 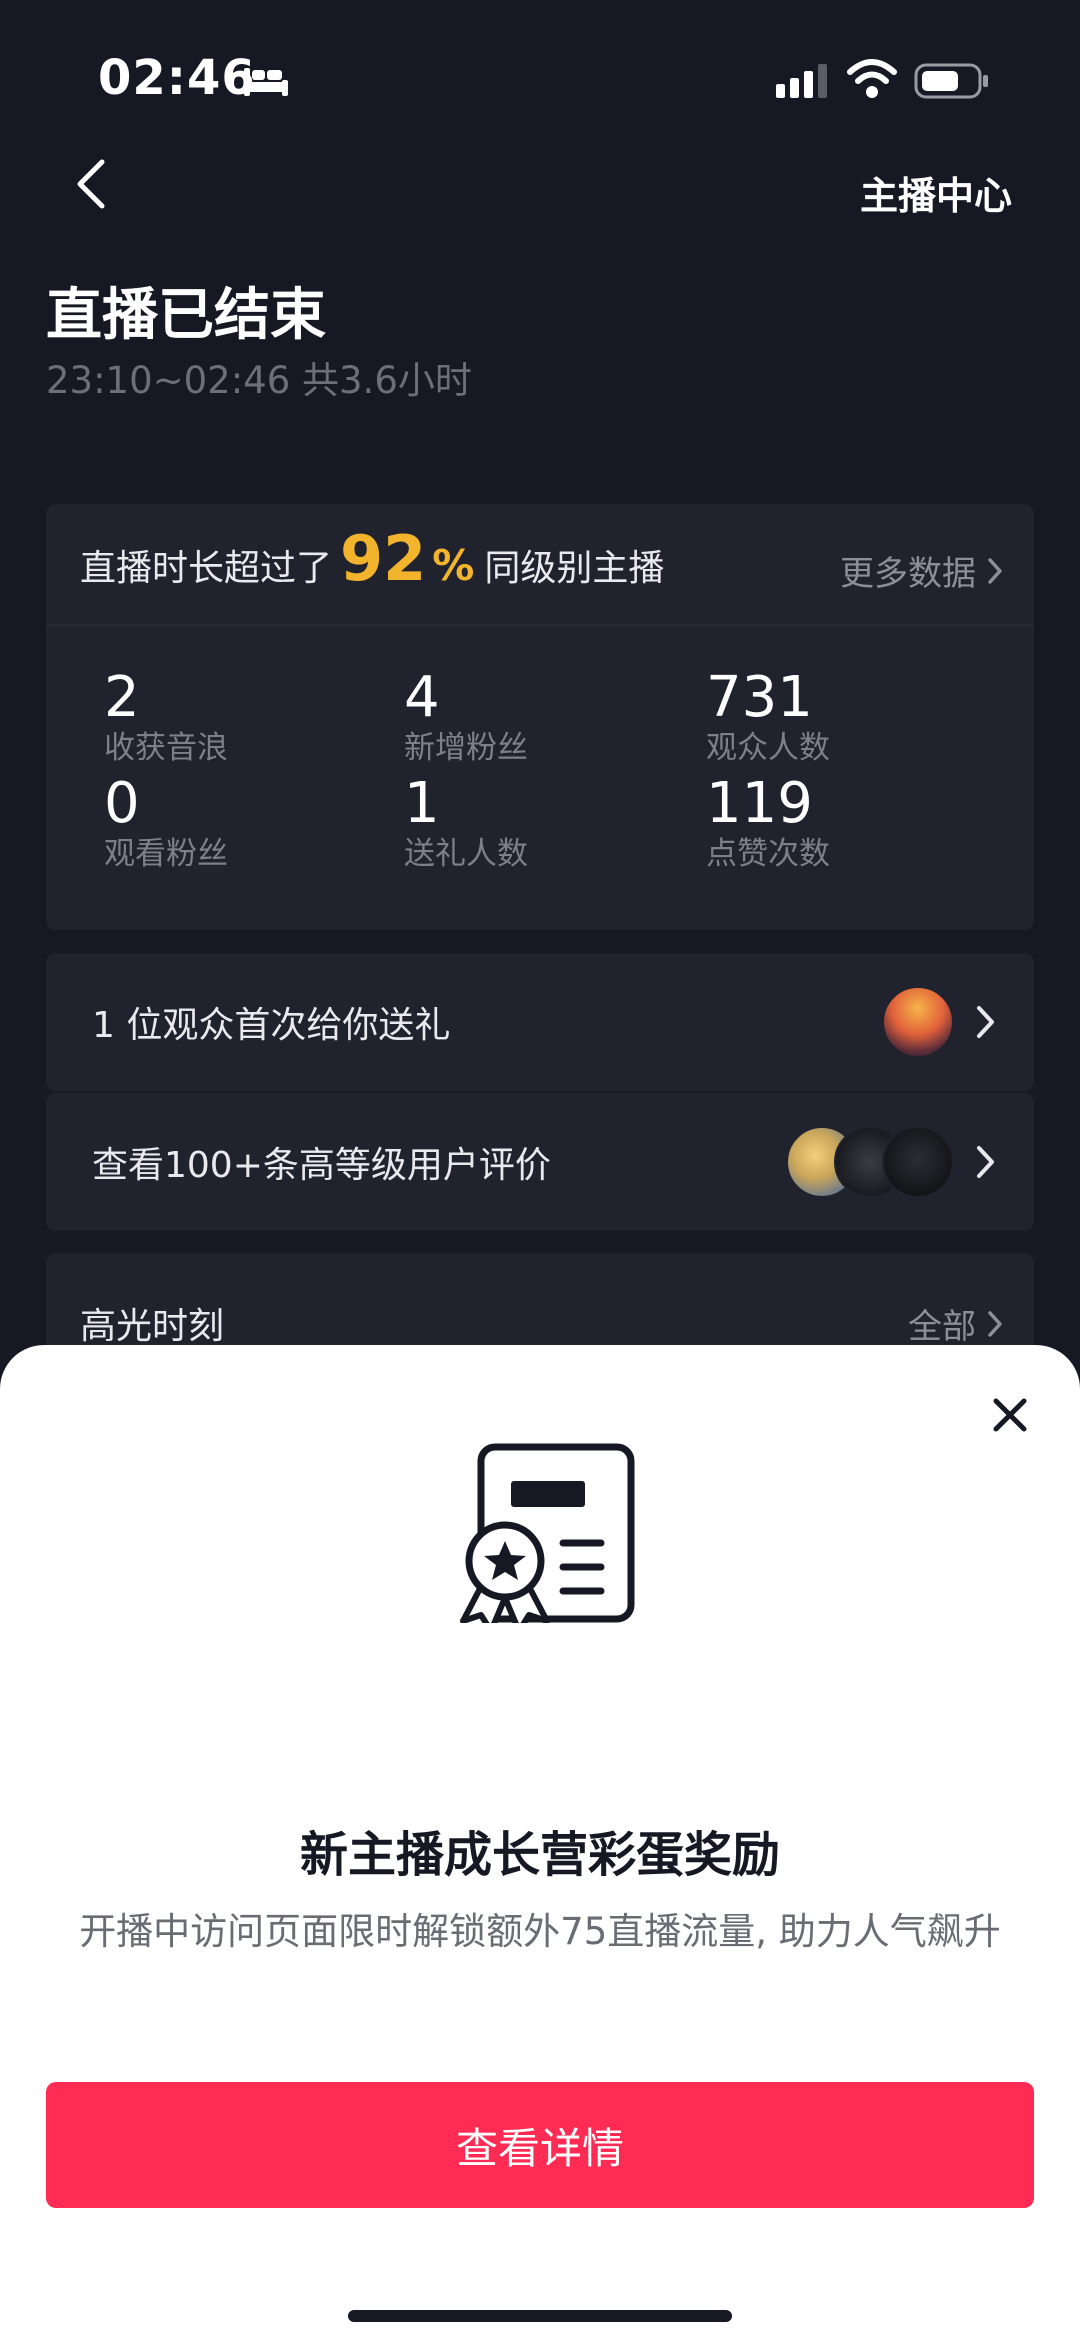 I want to click on metric-label: 点赞次数, so click(x=768, y=854).